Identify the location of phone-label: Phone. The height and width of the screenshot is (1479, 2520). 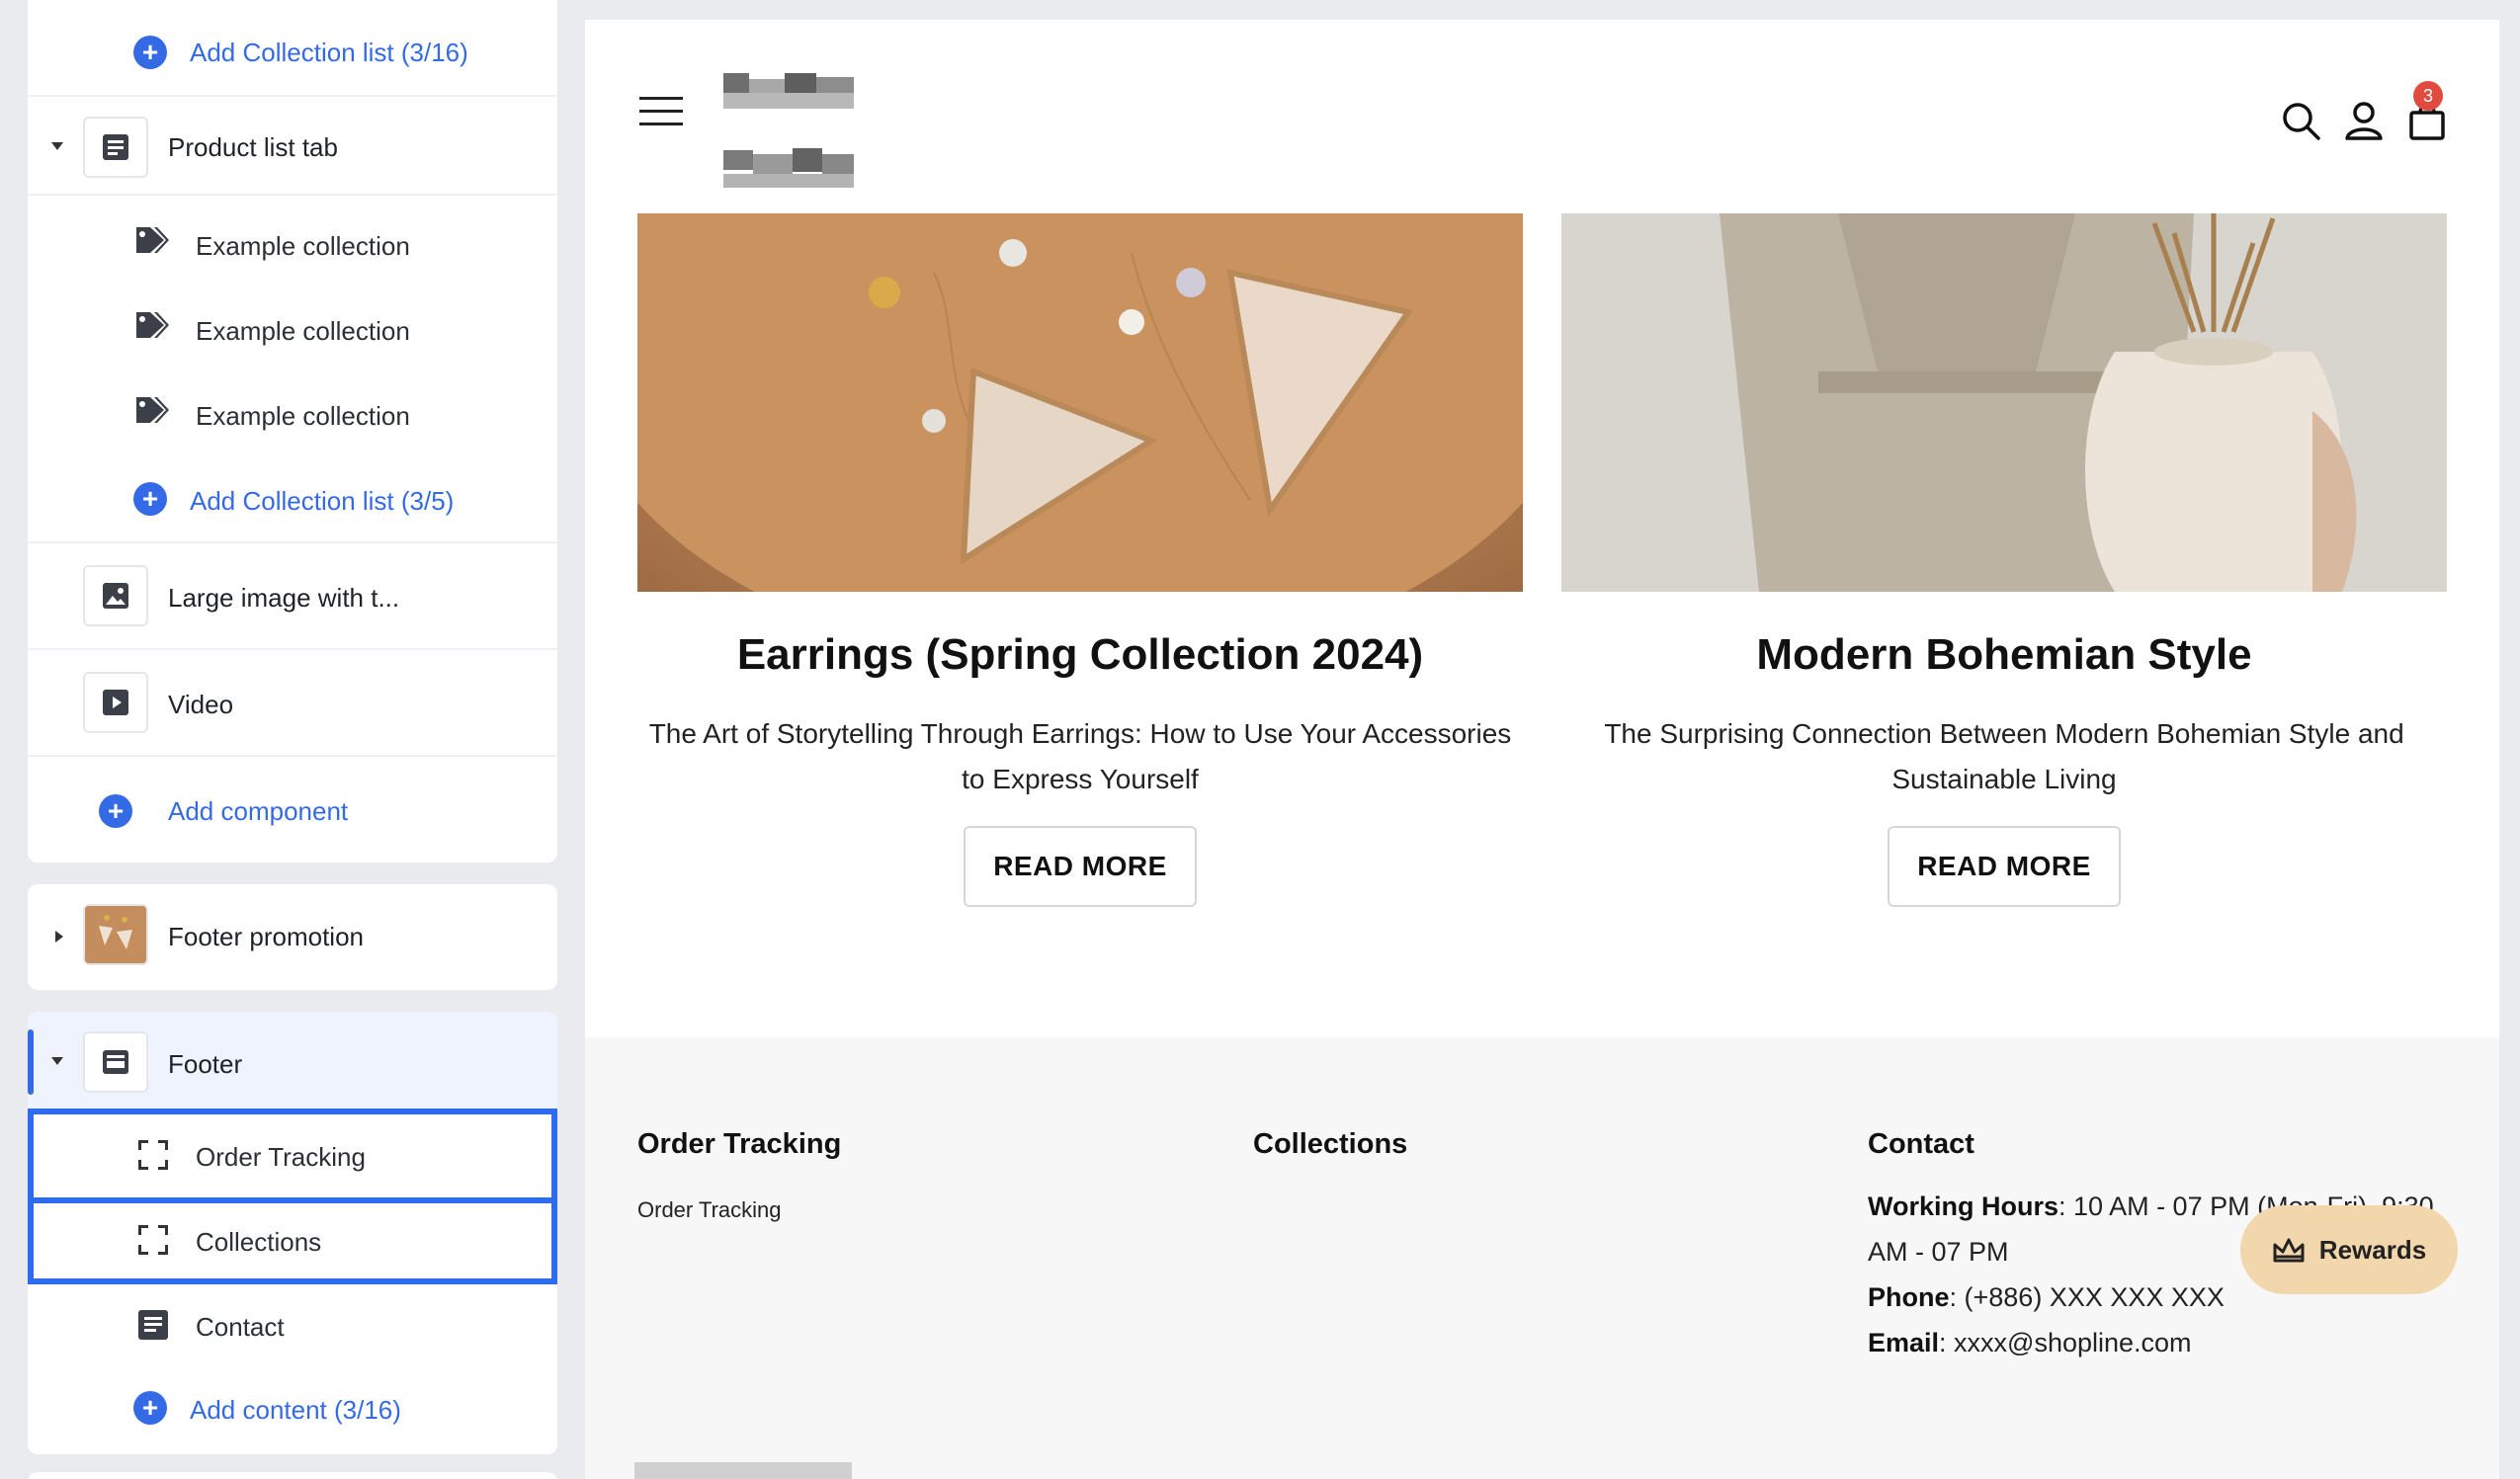
(1909, 1297).